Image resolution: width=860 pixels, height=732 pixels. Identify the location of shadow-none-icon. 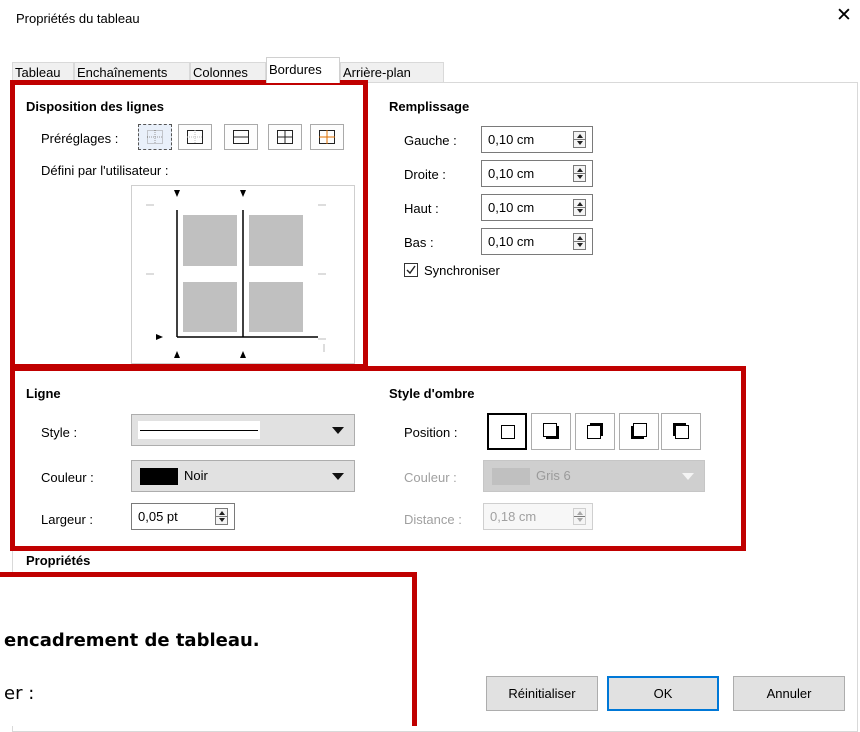
(508, 432).